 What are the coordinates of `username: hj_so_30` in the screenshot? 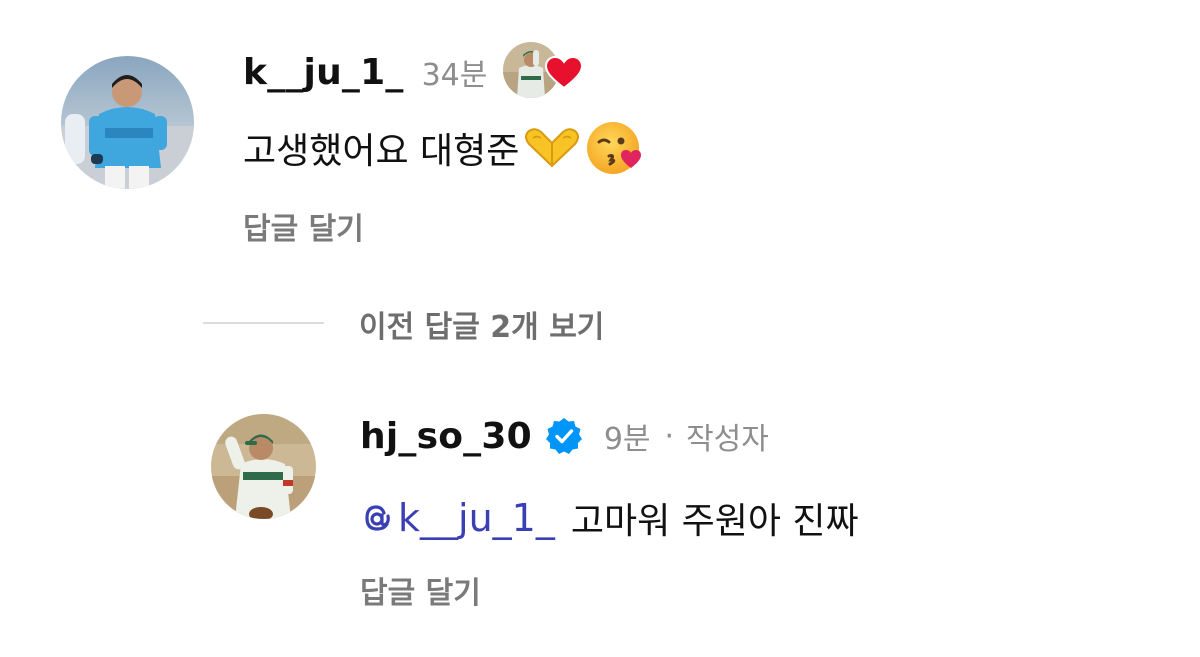 It's located at (446, 436).